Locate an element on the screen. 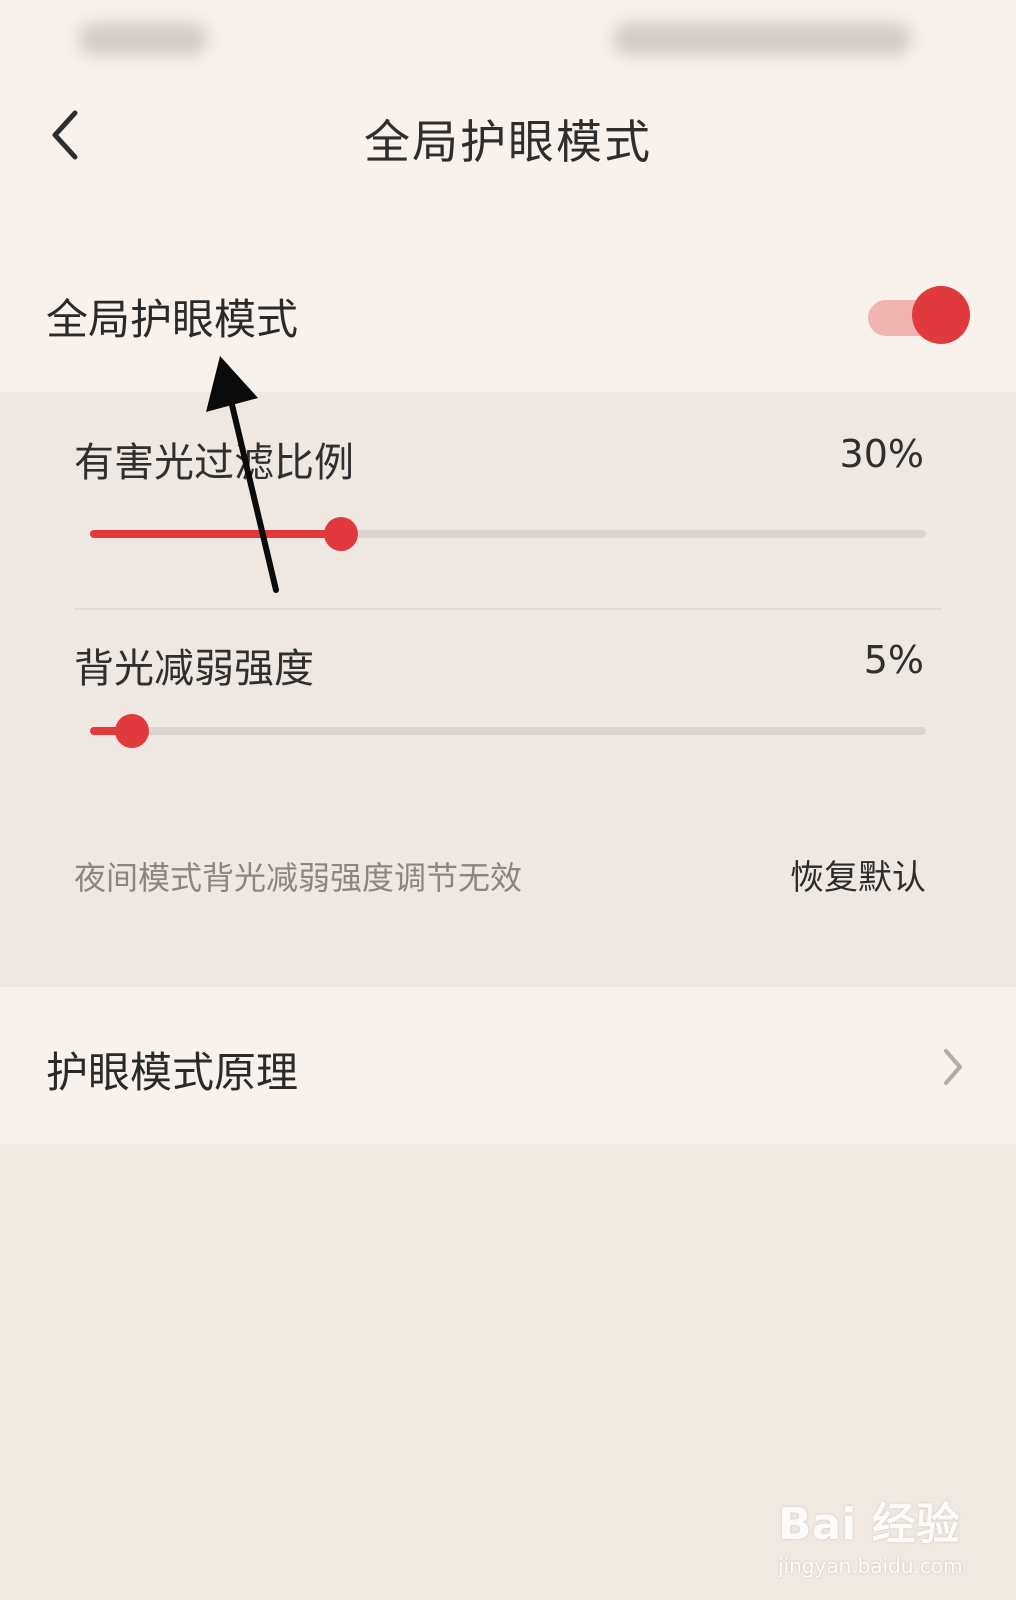  principle-link-row: 护眼模式原理 is located at coordinates (508, 1065).